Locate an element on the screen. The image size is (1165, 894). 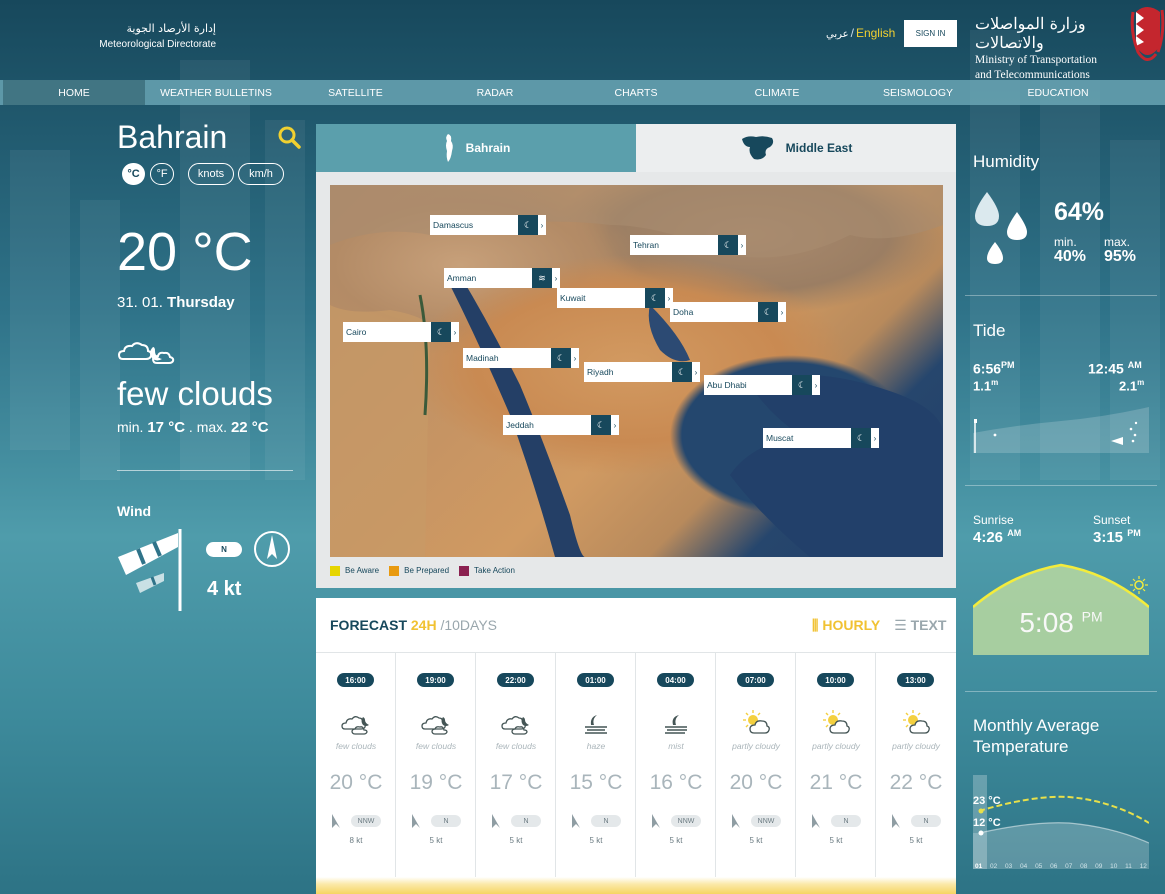
forecast-bar is located at coordinates (436, 885).